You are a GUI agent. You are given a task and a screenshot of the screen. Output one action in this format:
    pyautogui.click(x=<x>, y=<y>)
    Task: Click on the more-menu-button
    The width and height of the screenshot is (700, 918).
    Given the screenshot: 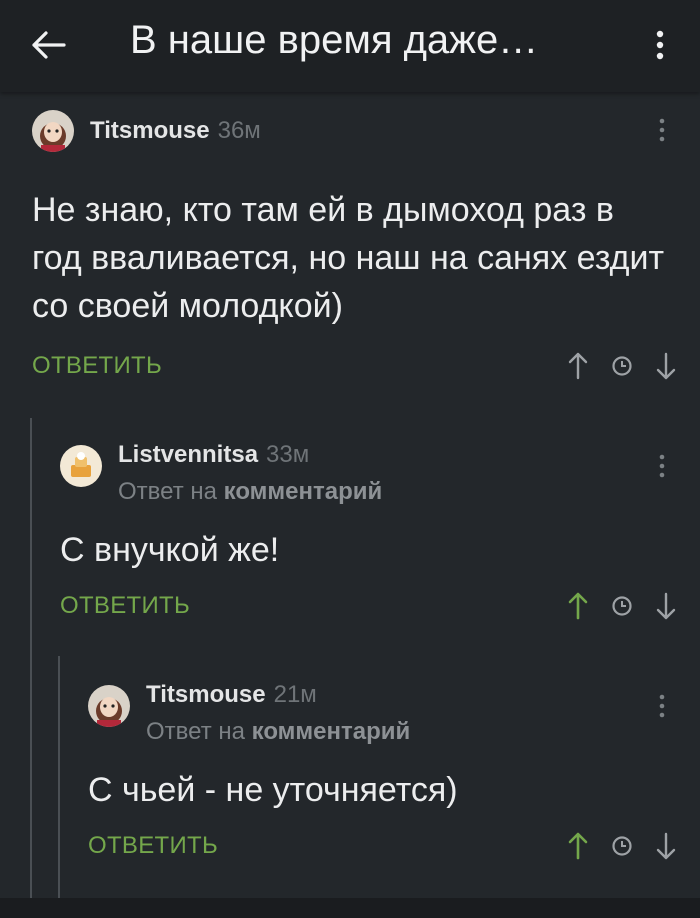 What is the action you would take?
    pyautogui.click(x=660, y=45)
    